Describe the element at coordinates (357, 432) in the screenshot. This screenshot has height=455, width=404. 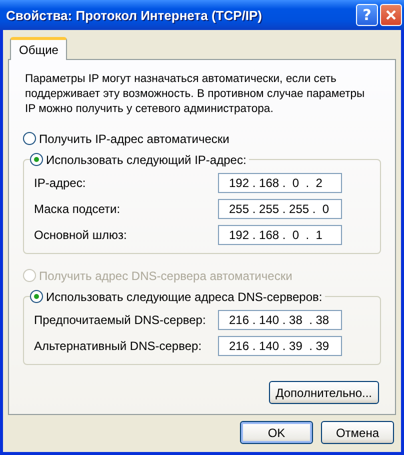
I see `dialog-button: Отмена` at that location.